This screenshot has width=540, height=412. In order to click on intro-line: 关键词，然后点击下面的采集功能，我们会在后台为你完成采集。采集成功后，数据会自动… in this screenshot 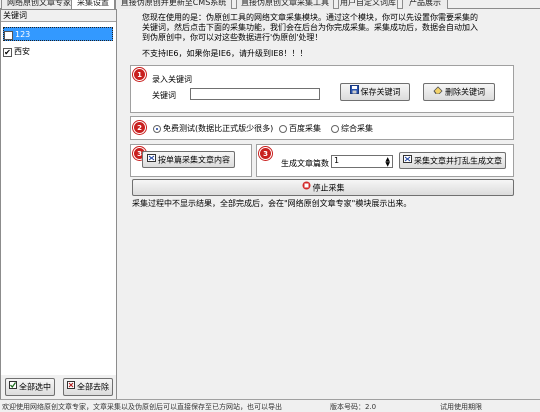, I will do `click(310, 27)`.